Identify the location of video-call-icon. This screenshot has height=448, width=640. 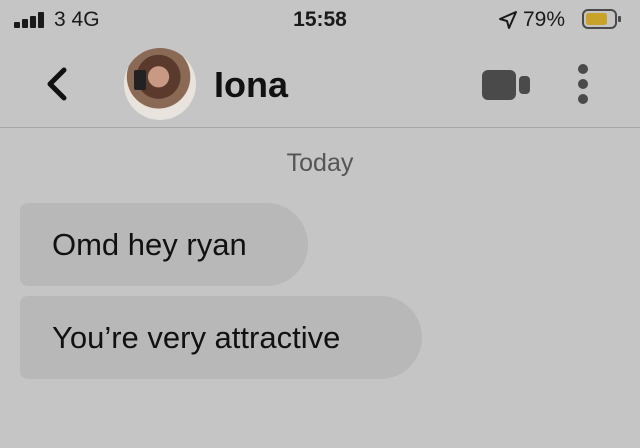
(506, 85).